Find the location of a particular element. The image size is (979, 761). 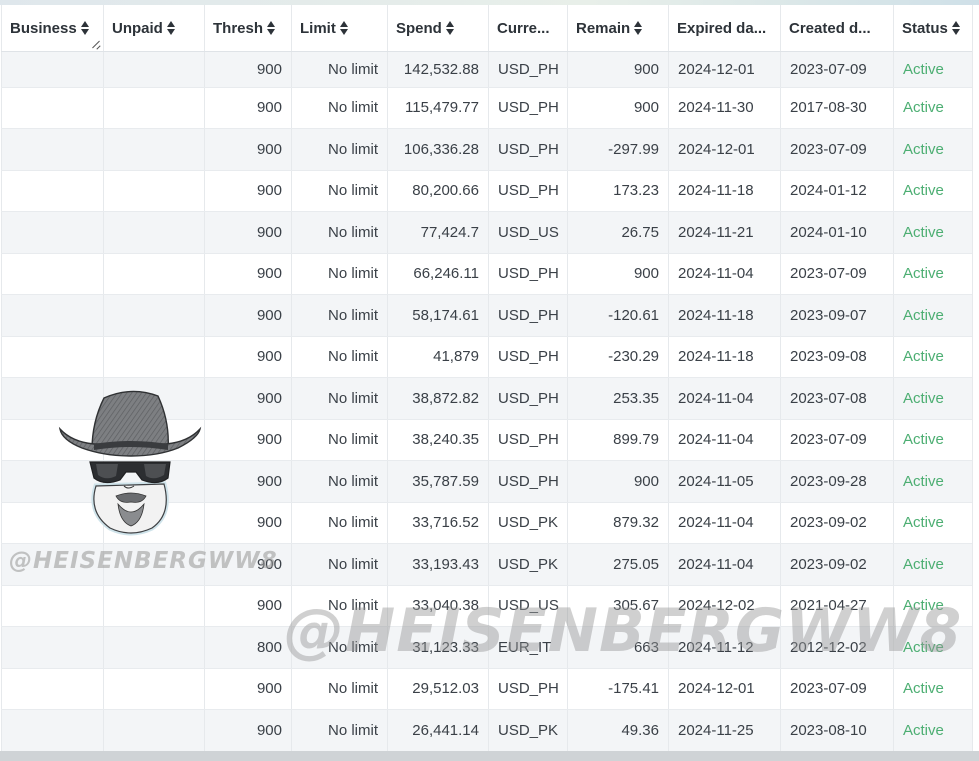

cell-remain: 173.23 is located at coordinates (618, 191).